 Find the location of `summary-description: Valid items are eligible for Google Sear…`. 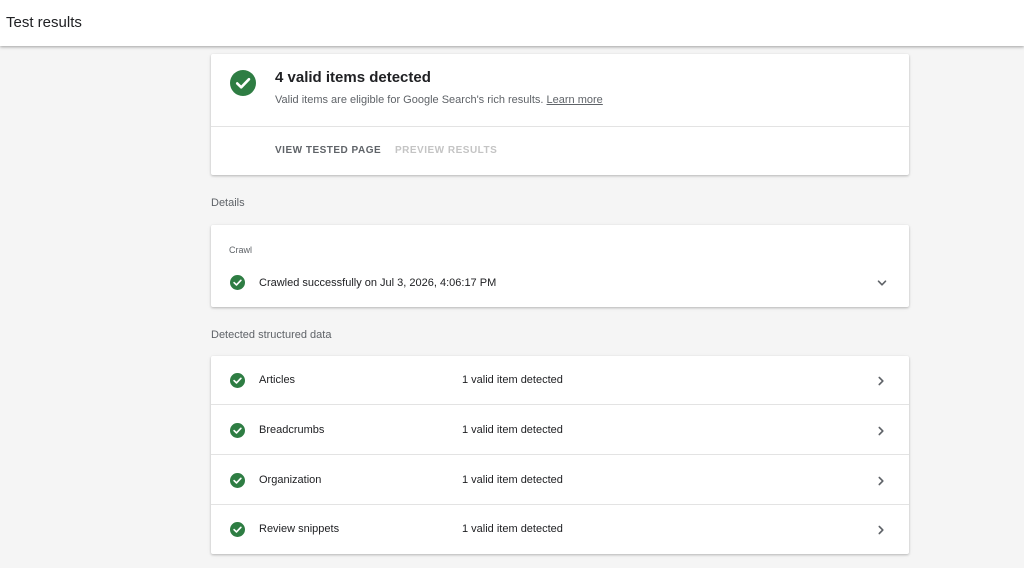

summary-description: Valid items are eligible for Google Sear… is located at coordinates (439, 100).